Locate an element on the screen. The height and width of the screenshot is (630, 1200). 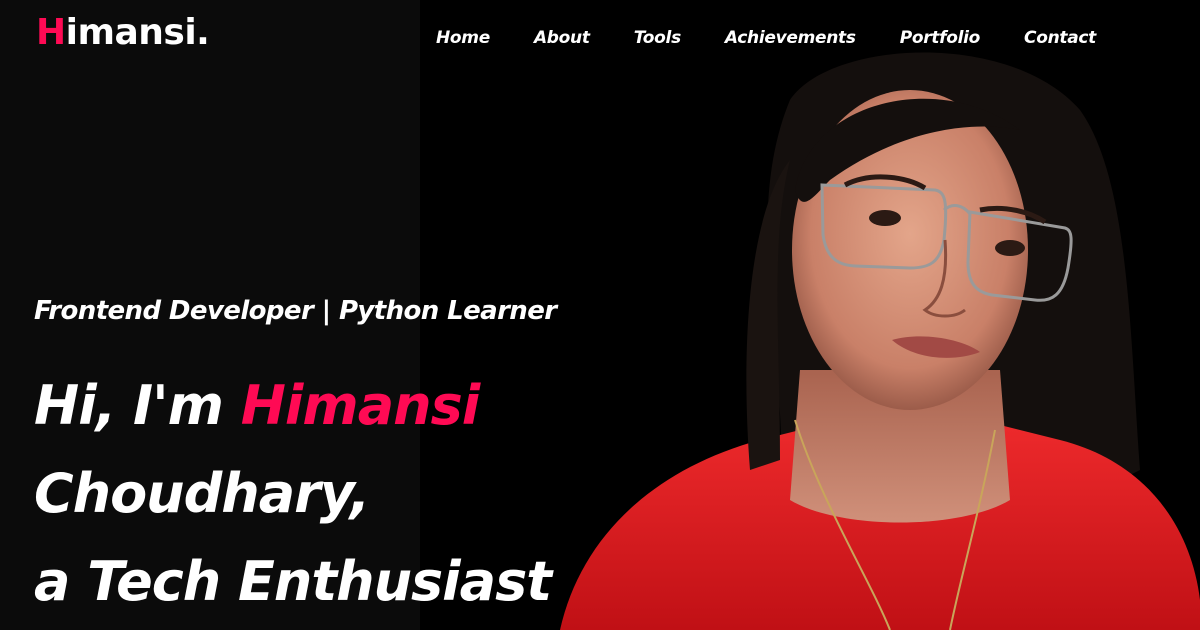
headline-first-name: Himansi is located at coordinates (360, 405).